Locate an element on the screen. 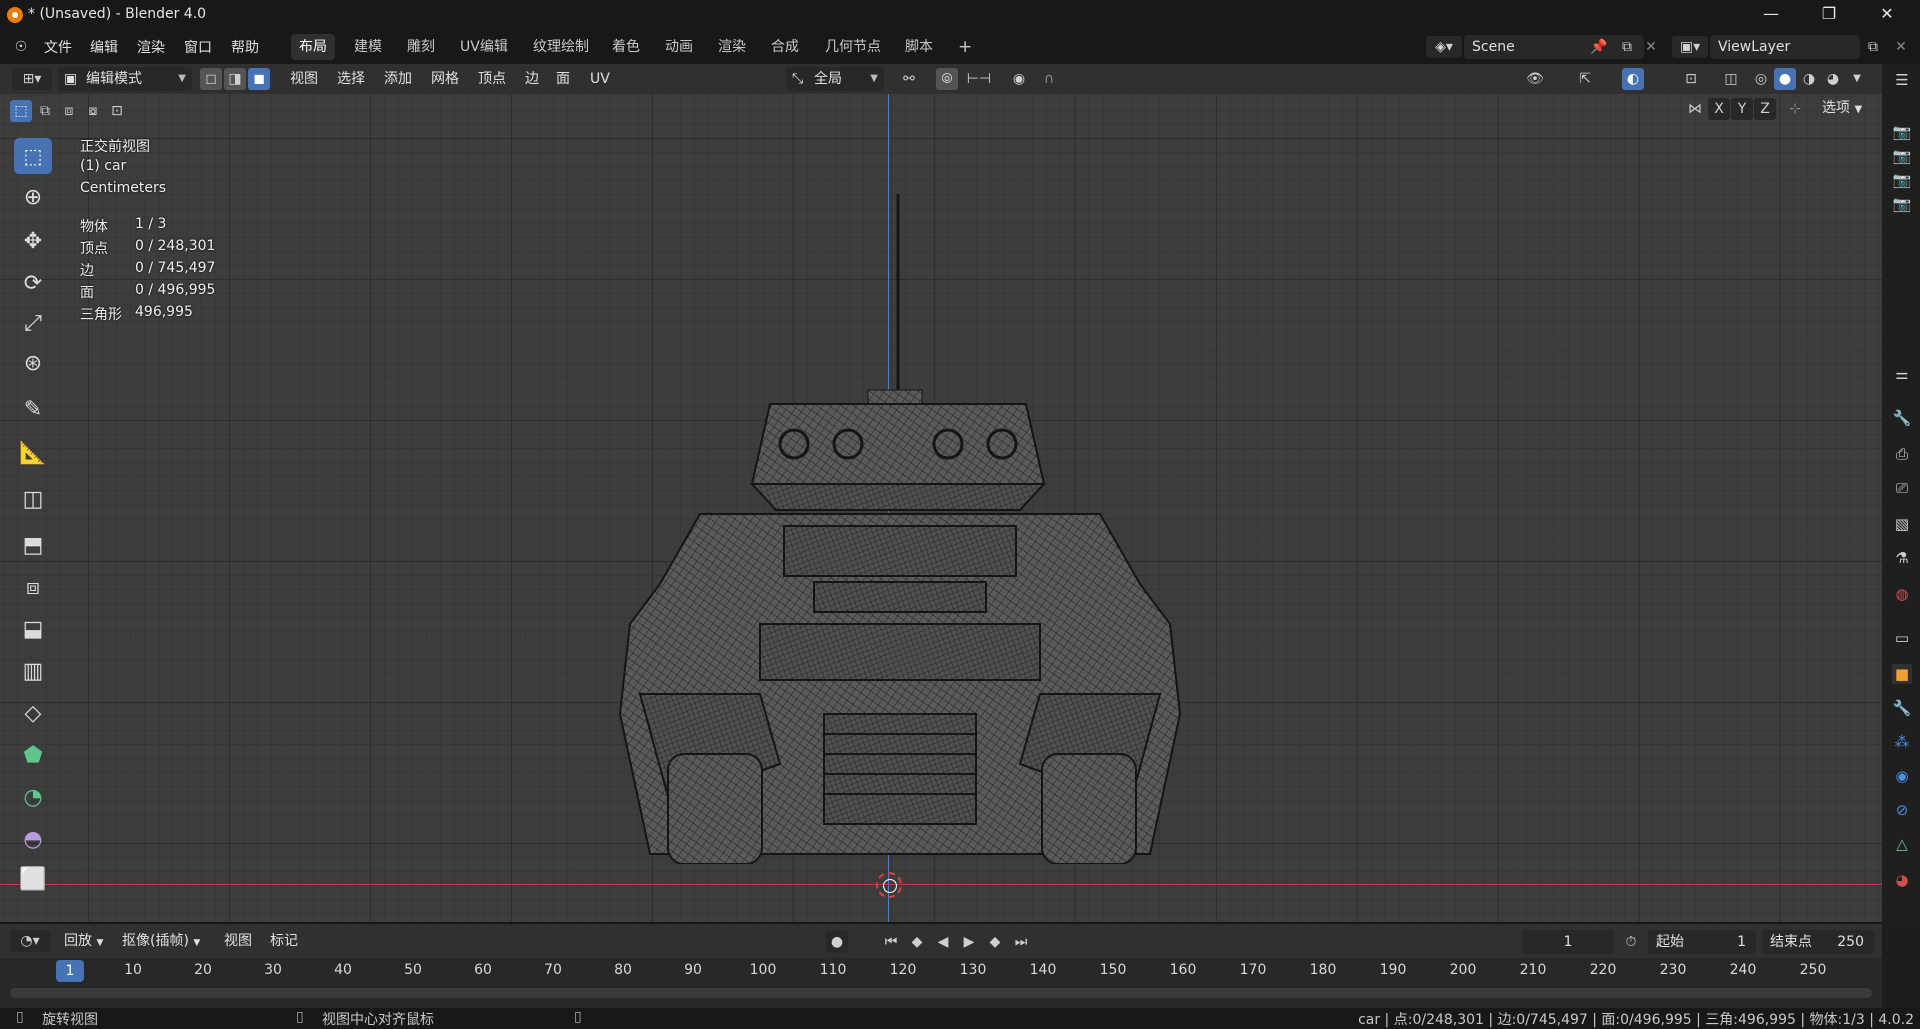 The image size is (1920, 1029). play-reverse-icon: ◀ is located at coordinates (943, 942).